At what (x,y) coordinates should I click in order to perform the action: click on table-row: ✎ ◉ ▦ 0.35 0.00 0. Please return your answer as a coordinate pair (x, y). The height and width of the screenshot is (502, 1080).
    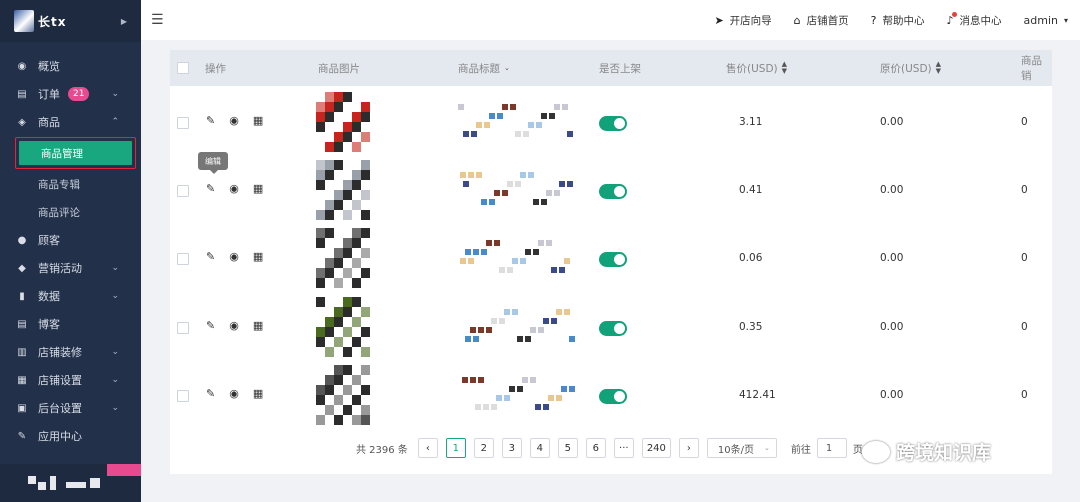
    Looking at the image, I should click on (611, 327).